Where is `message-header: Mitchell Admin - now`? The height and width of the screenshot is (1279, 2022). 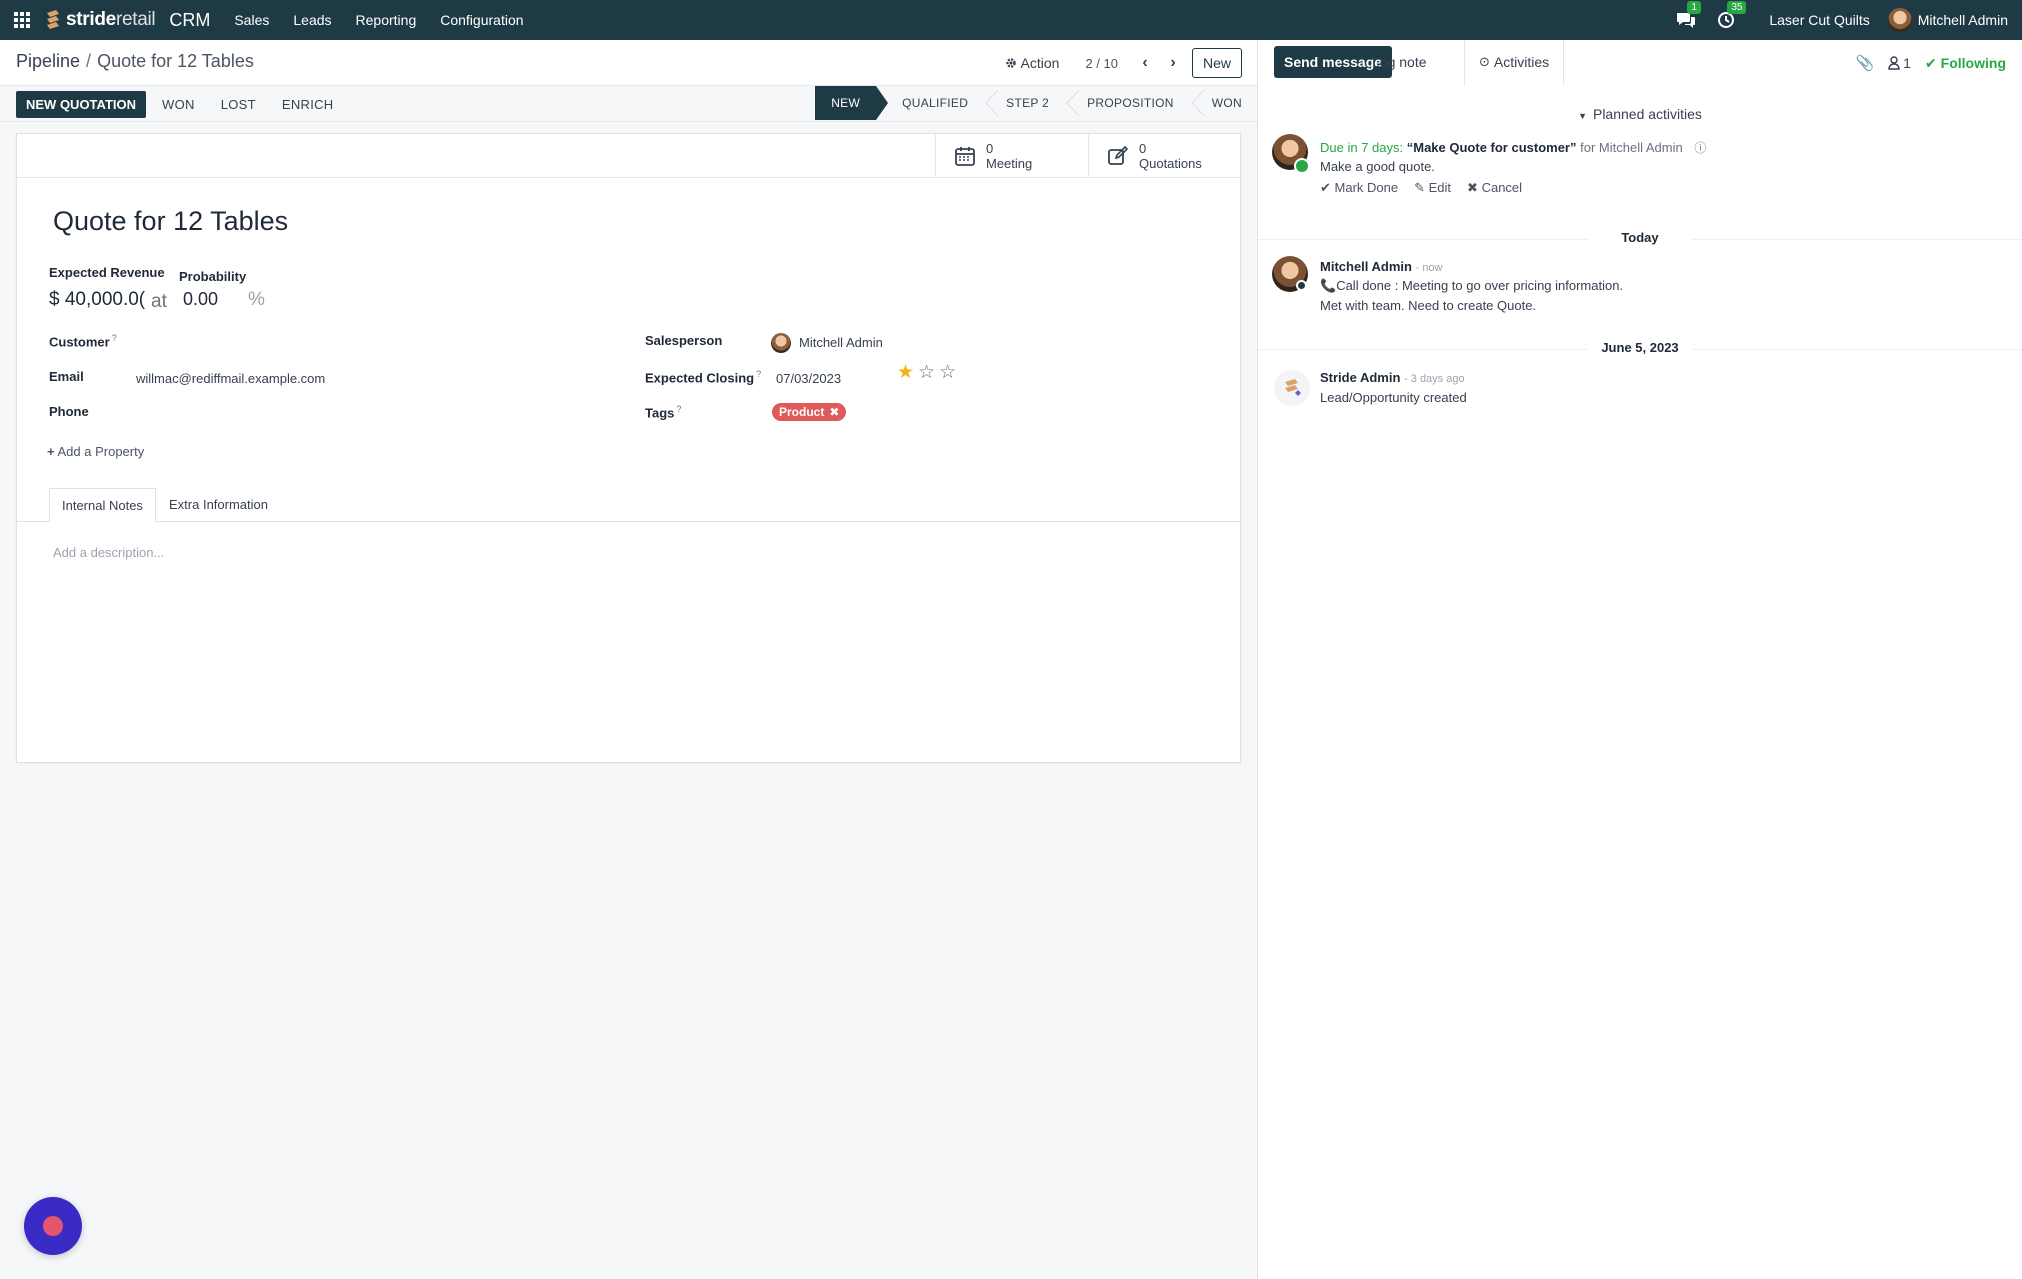 message-header: Mitchell Admin - now is located at coordinates (1381, 266).